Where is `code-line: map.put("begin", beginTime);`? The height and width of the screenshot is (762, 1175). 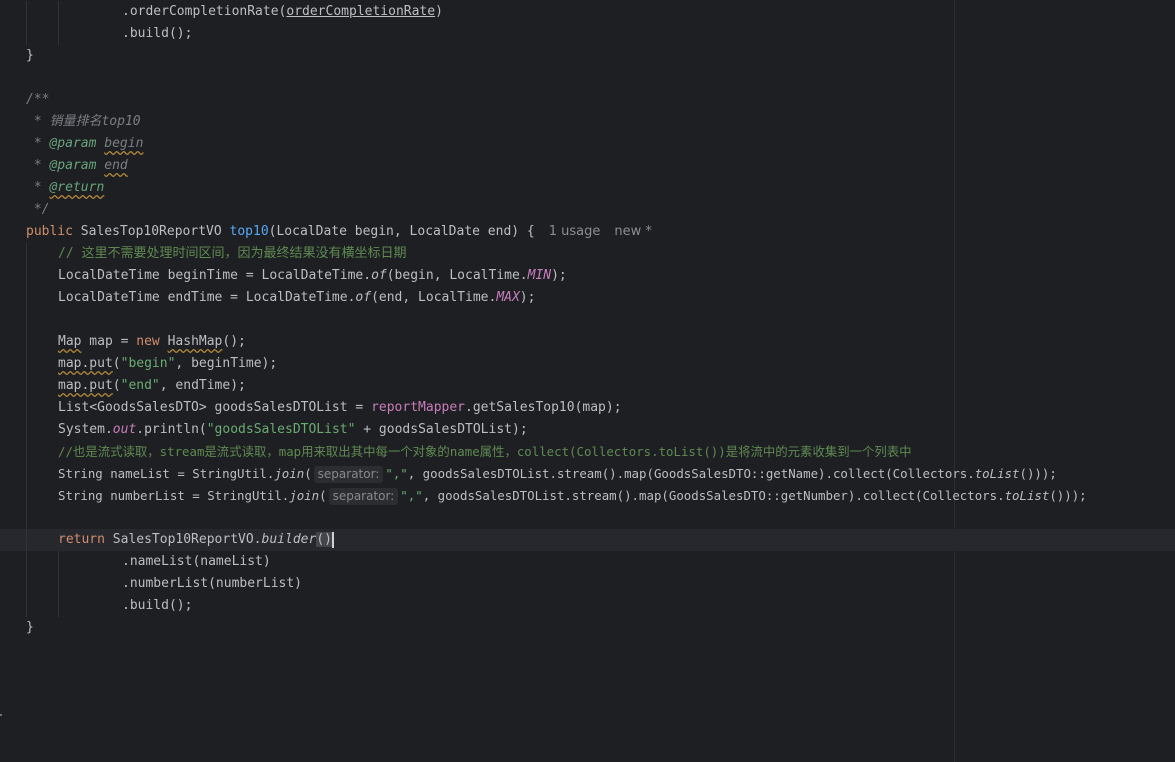
code-line: map.put("begin", beginTime); is located at coordinates (587, 364).